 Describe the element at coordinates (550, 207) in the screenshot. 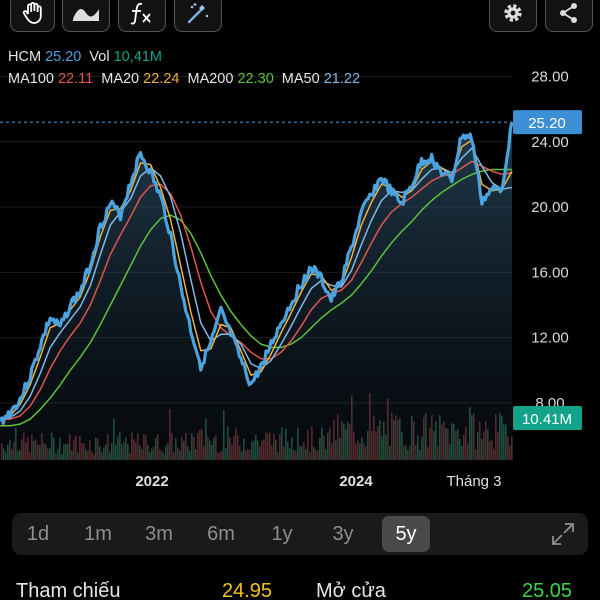

I see `y-tick-label: 20.00` at that location.